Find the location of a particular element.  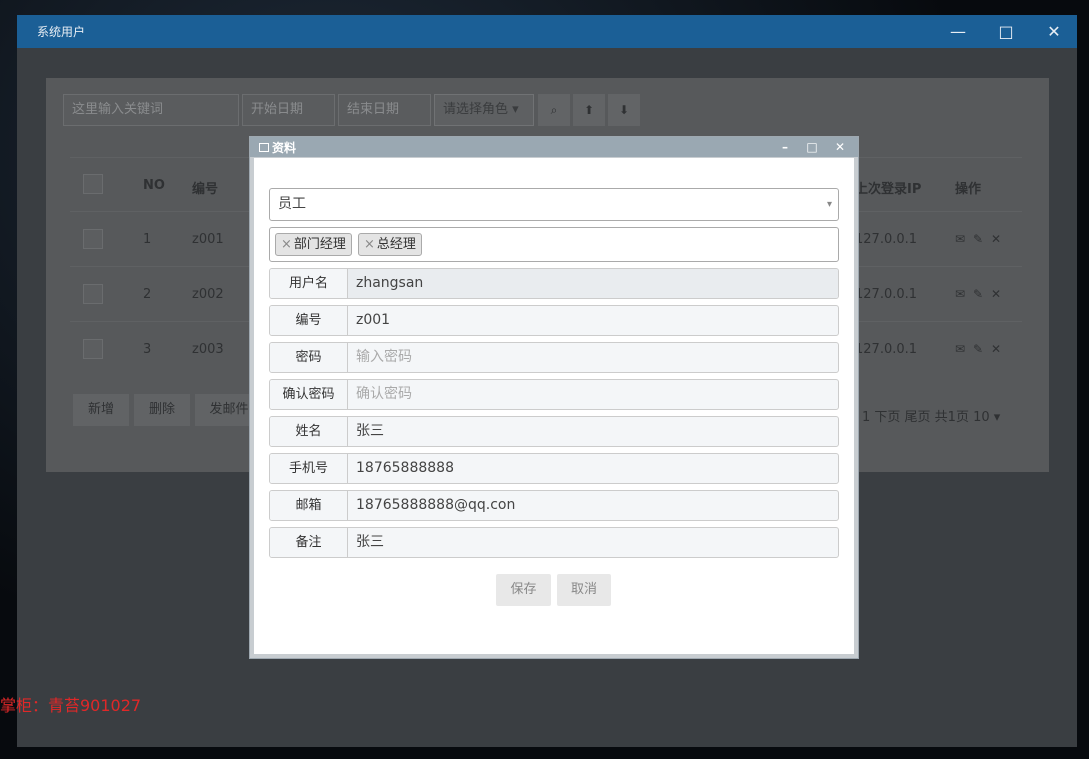

cloud-upload-icon: ⬆ is located at coordinates (589, 110).